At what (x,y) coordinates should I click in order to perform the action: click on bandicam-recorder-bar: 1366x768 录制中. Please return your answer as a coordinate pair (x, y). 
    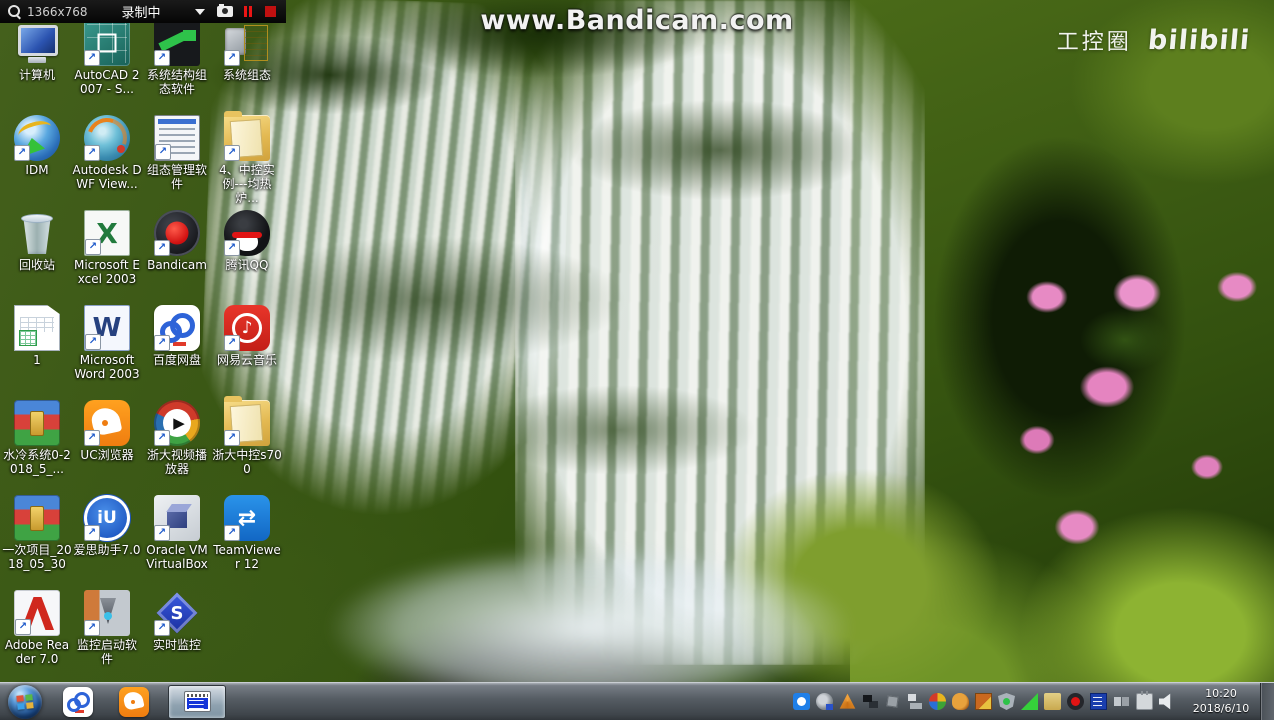
    Looking at the image, I should click on (143, 11).